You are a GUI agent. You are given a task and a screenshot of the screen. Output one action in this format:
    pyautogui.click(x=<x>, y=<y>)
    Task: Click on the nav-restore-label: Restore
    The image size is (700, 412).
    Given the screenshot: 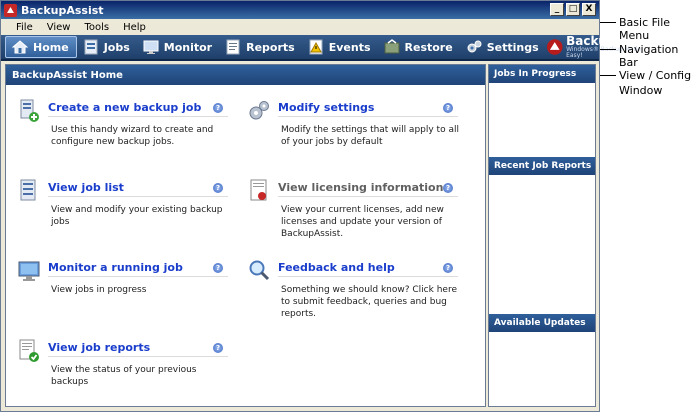 What is the action you would take?
    pyautogui.click(x=428, y=47)
    